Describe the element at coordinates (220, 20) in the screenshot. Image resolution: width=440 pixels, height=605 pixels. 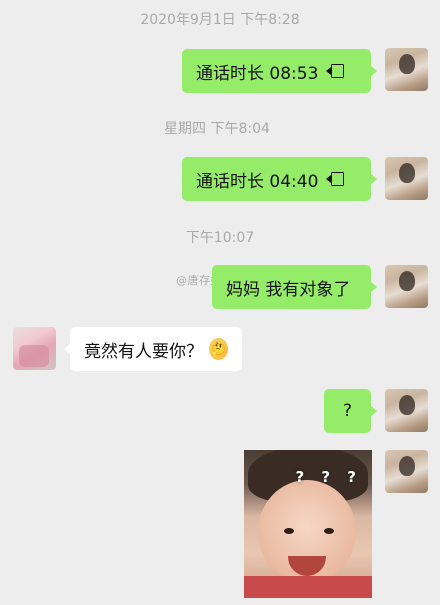
I see `timestamp: 2020年9月1日 下午8:28` at that location.